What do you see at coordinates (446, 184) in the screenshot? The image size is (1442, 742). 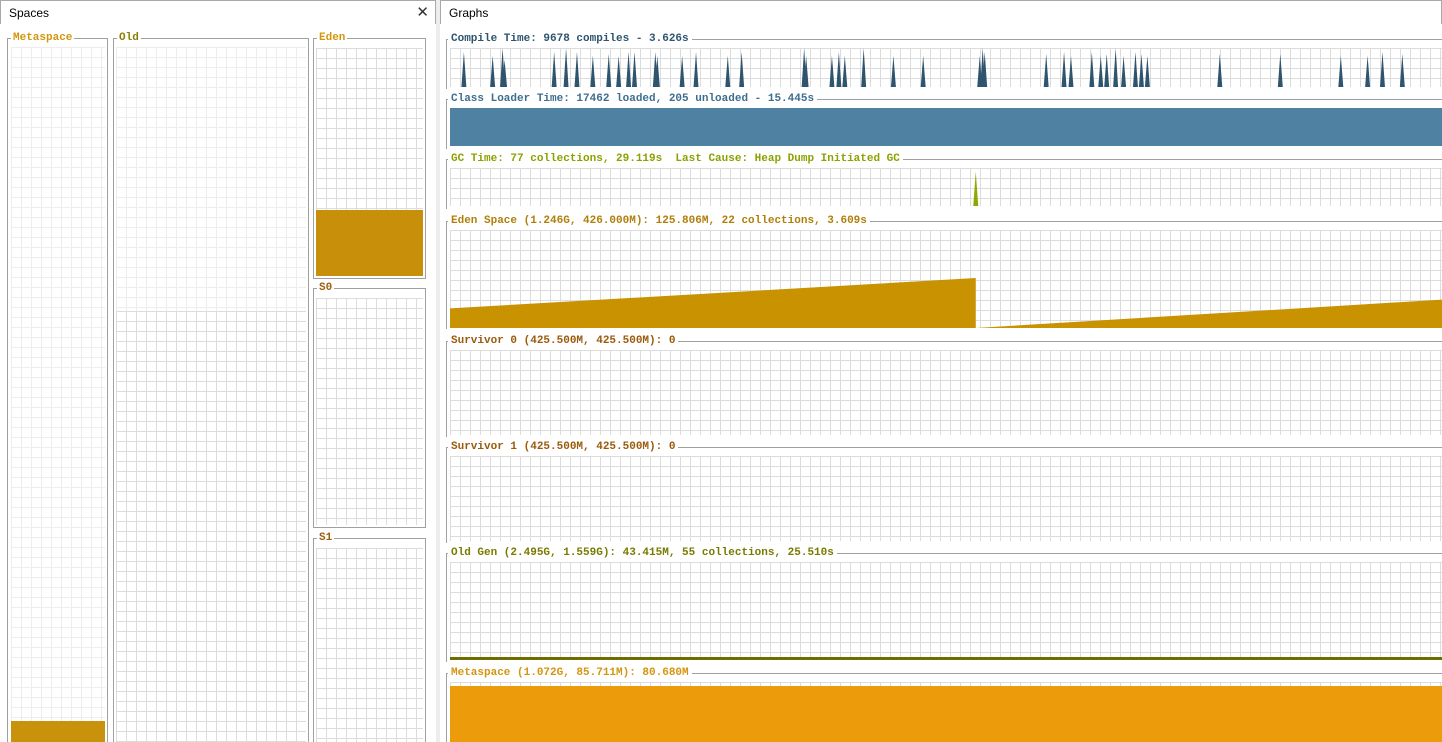 I see `gc-graph-edge` at bounding box center [446, 184].